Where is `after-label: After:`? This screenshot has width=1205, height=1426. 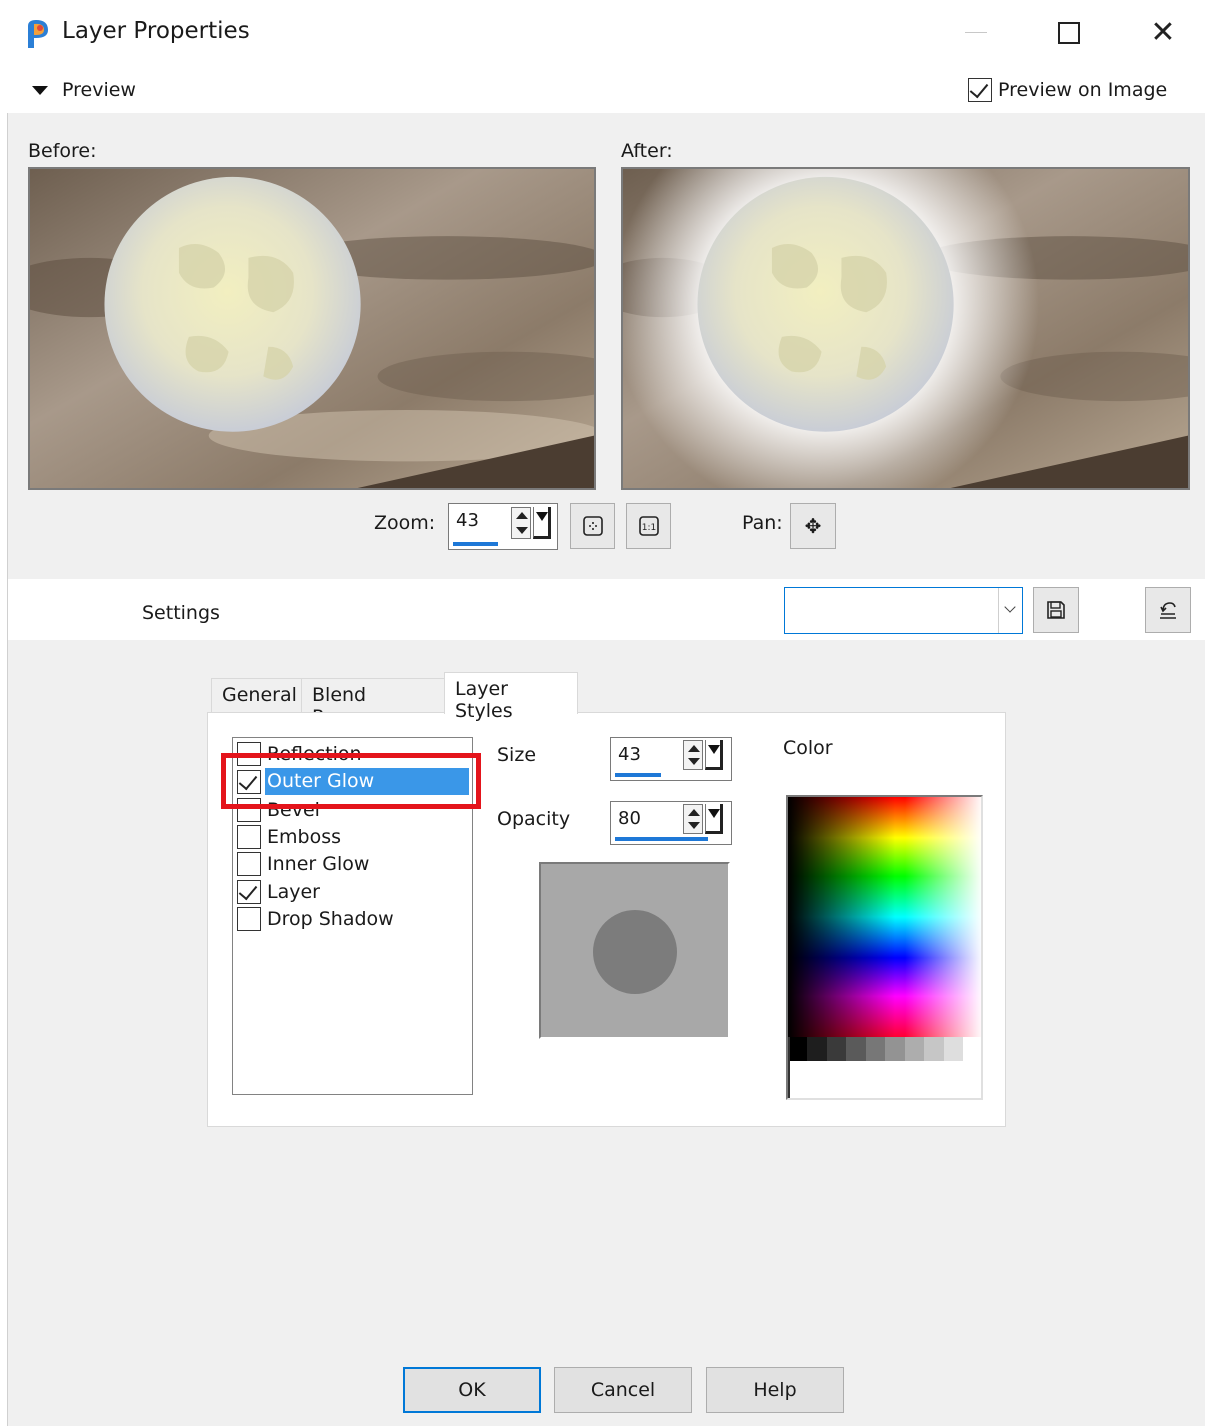
after-label: After: is located at coordinates (647, 151).